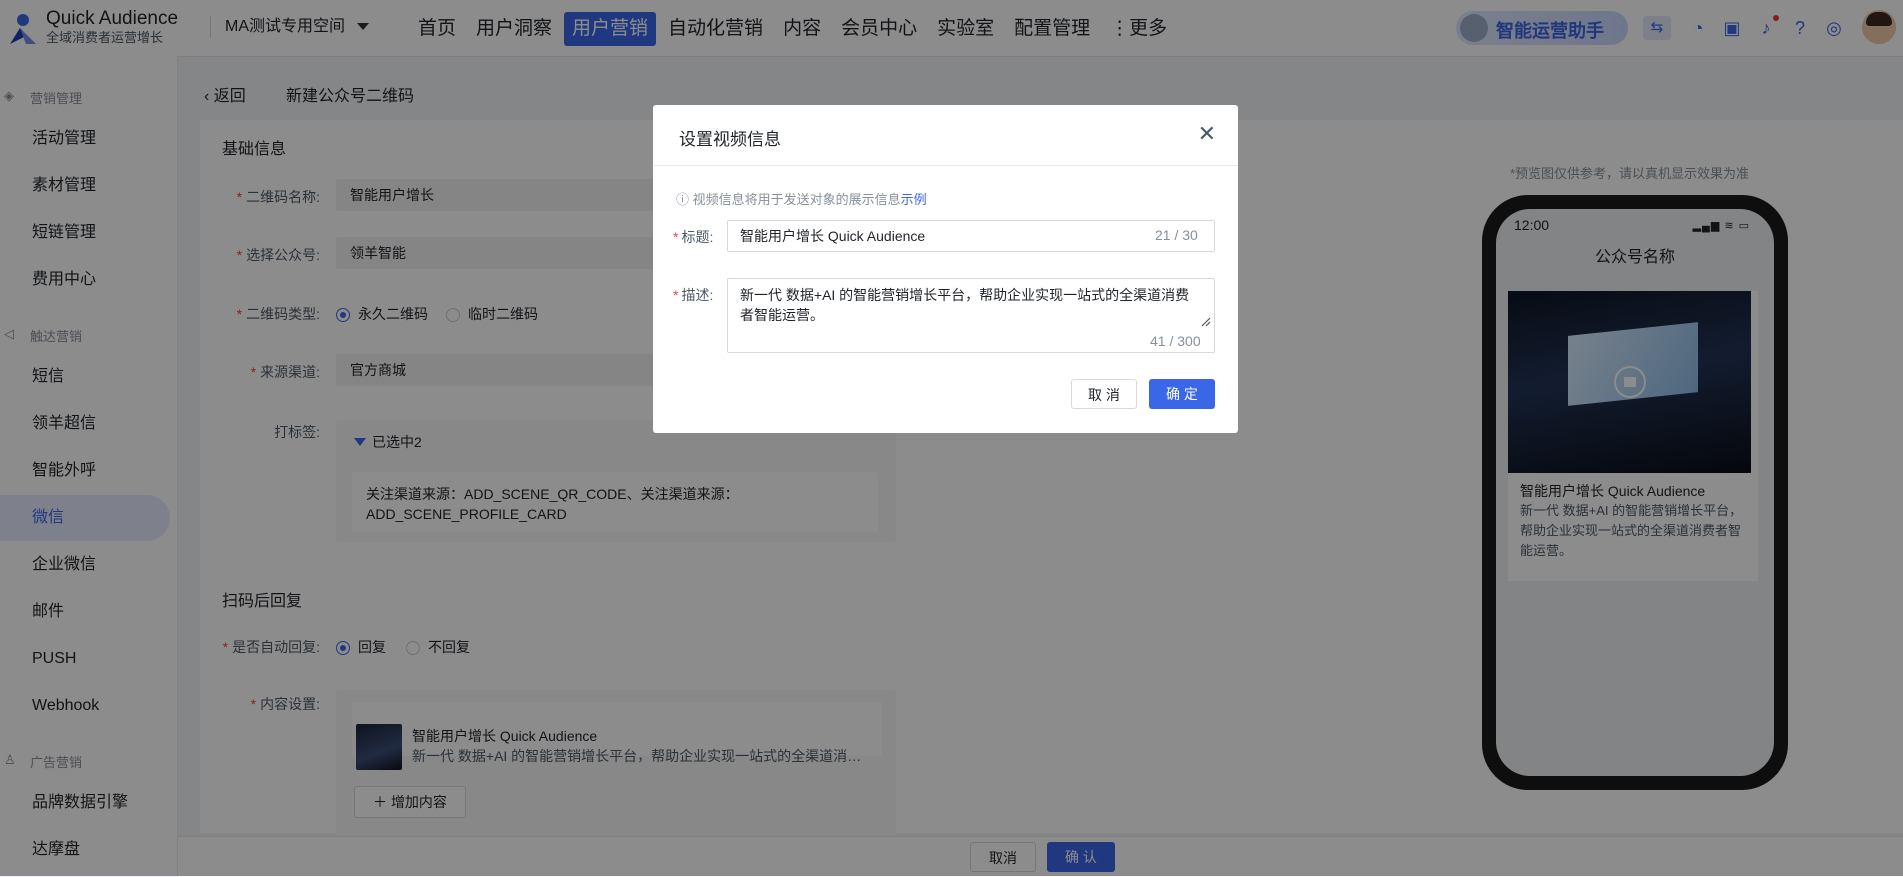  Describe the element at coordinates (697, 295) in the screenshot. I see `label-text: 描述:` at that location.